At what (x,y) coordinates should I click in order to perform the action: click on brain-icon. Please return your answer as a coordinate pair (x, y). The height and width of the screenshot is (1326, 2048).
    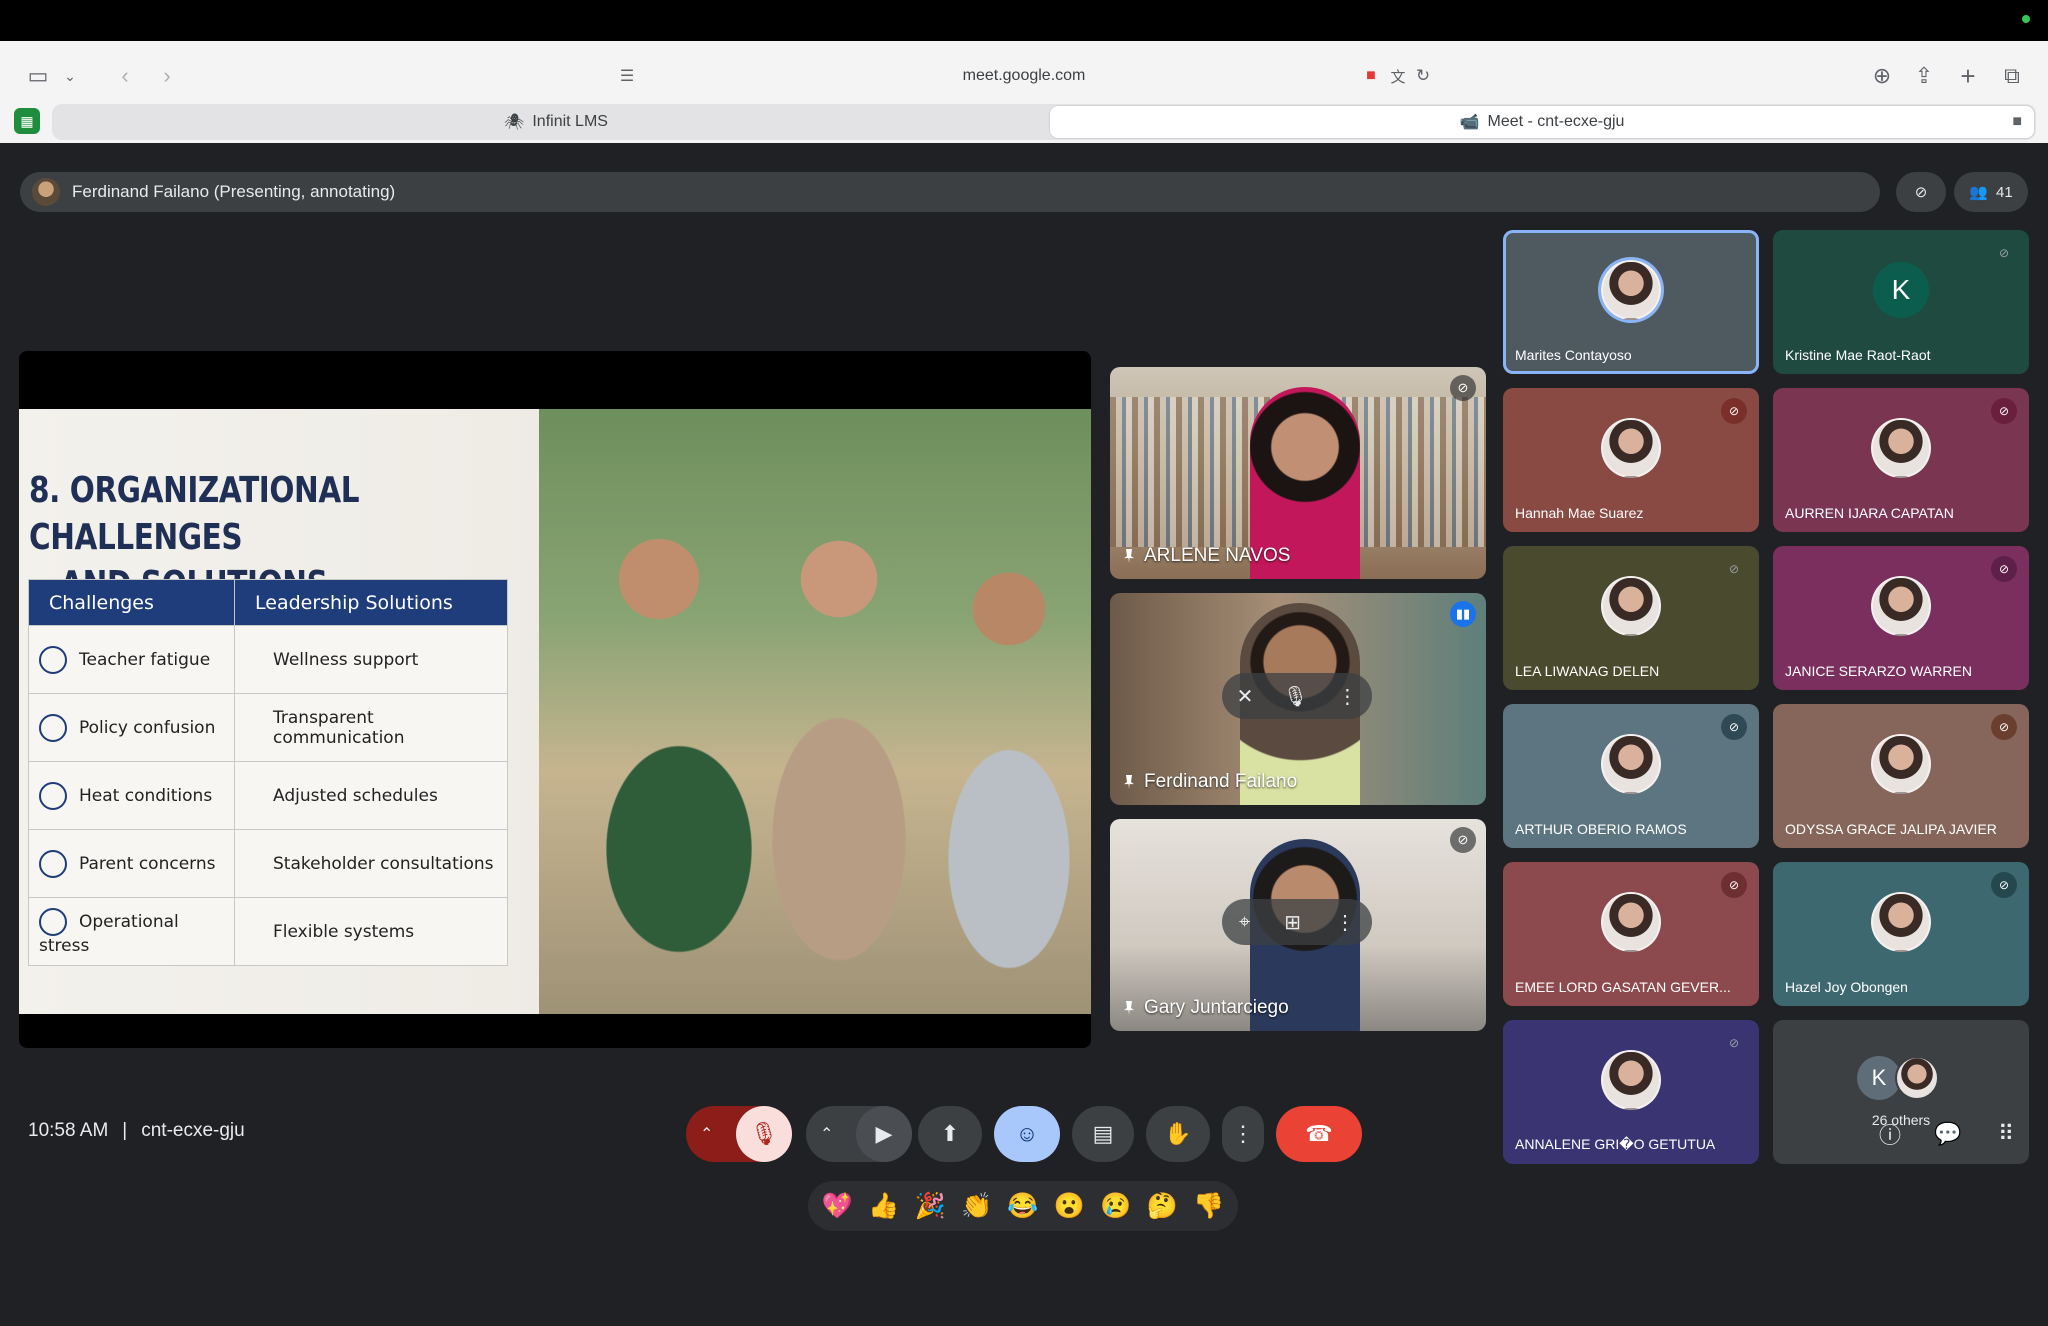
    Looking at the image, I should click on (53, 659).